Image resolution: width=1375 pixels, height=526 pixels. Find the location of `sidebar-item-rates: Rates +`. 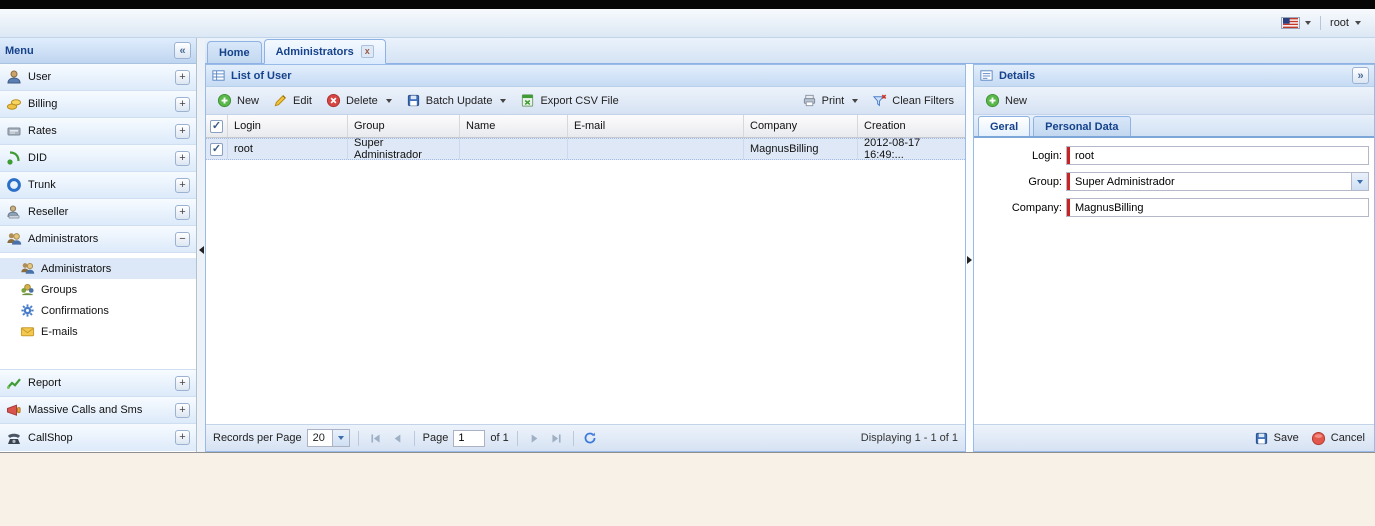

sidebar-item-rates: Rates + is located at coordinates (98, 131).